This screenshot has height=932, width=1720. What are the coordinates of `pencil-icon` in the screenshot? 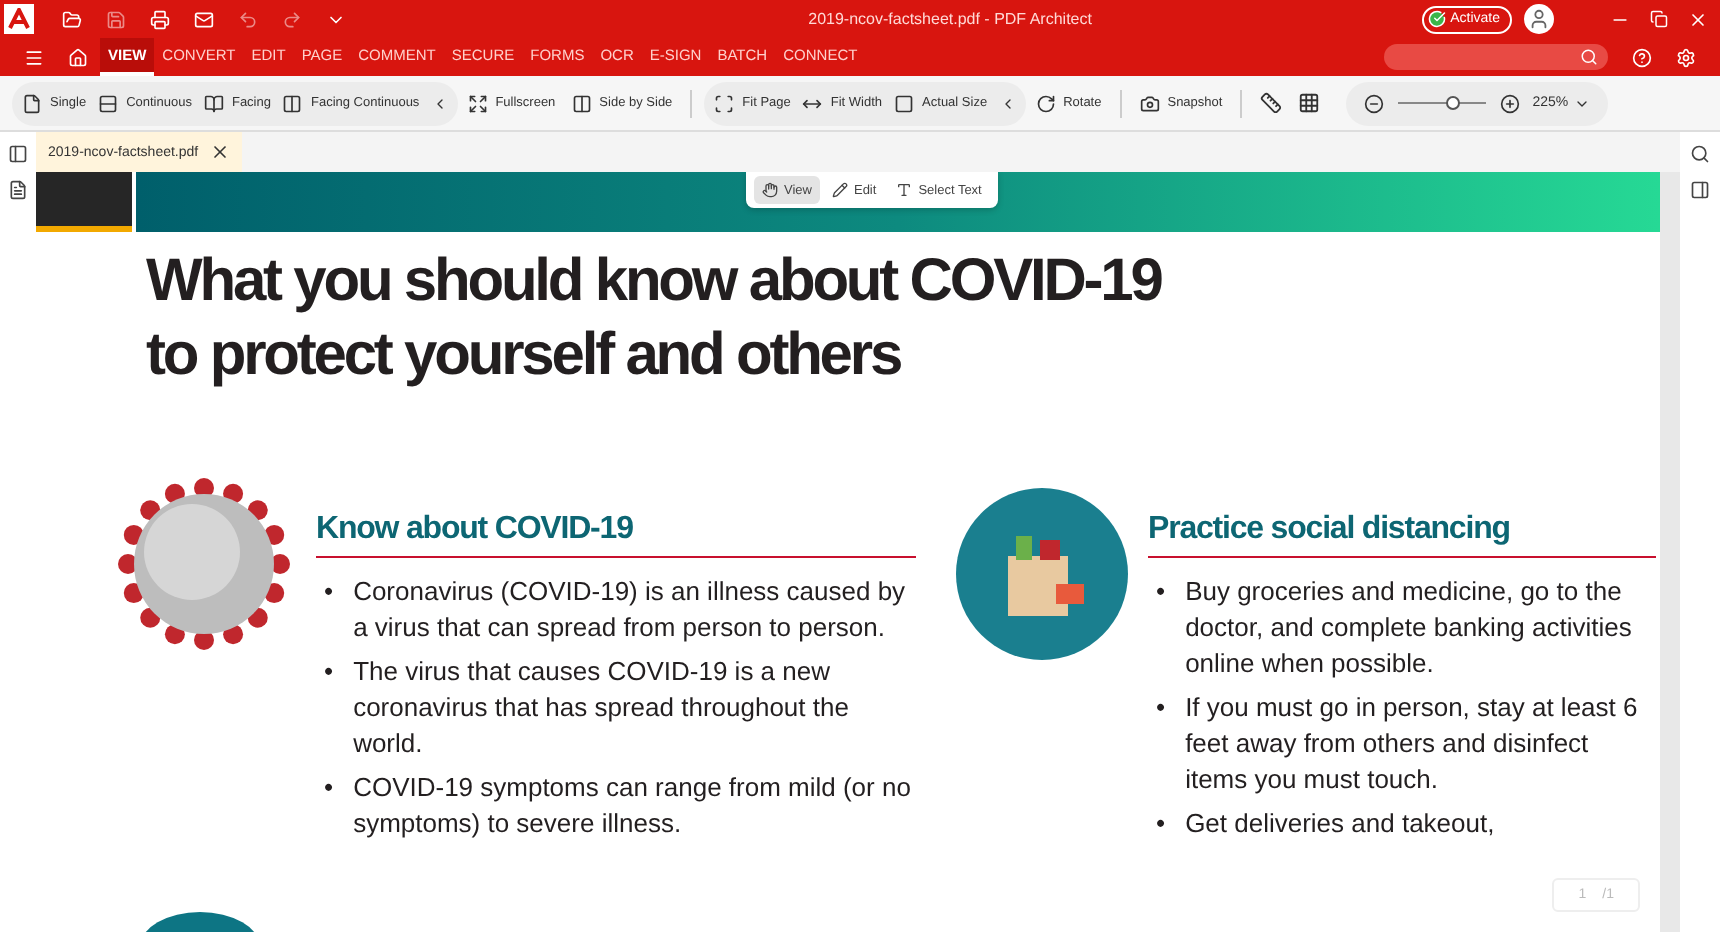 It's located at (839, 190).